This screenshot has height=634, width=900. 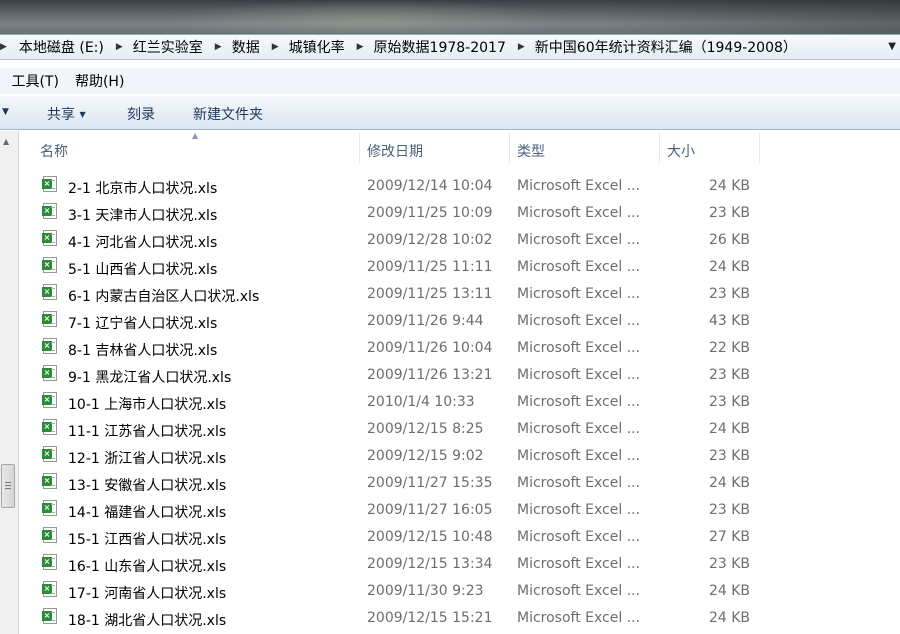 What do you see at coordinates (750, 17) in the screenshot?
I see `title-bar-shade` at bounding box center [750, 17].